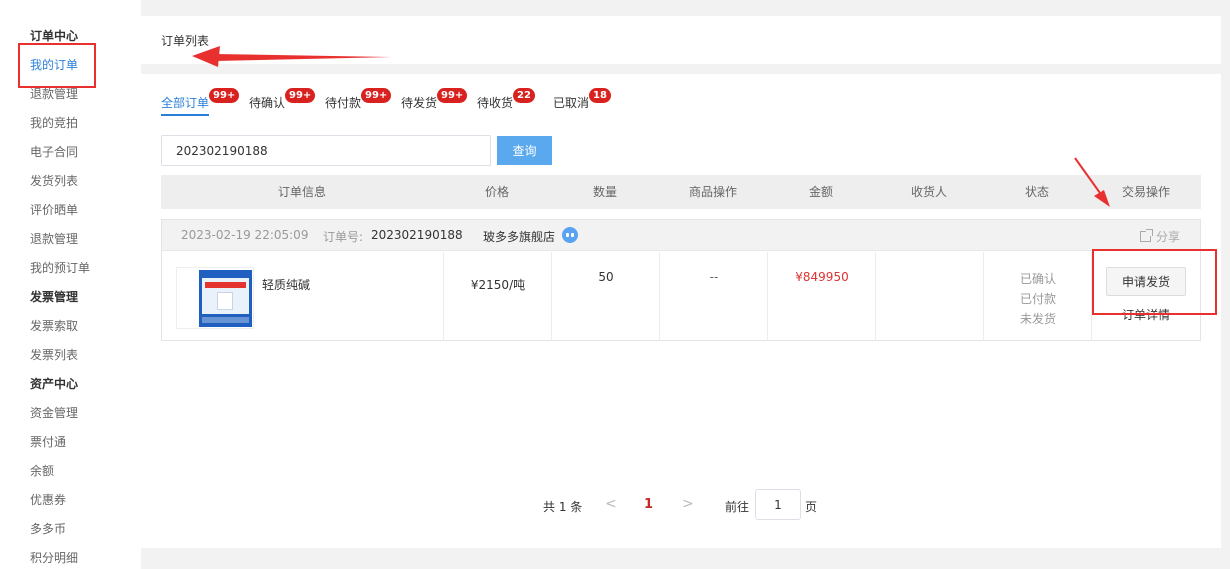  I want to click on order-date: 2023-02-19 22:05:09, so click(245, 235).